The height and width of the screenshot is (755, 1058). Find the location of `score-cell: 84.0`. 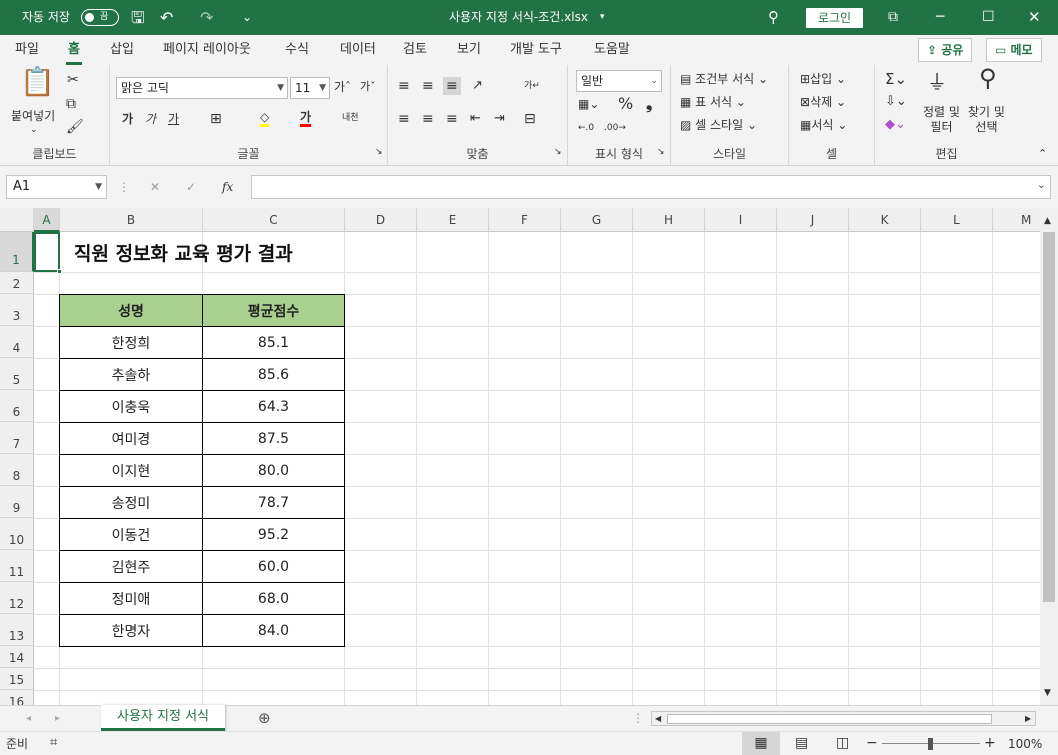

score-cell: 84.0 is located at coordinates (273, 630).